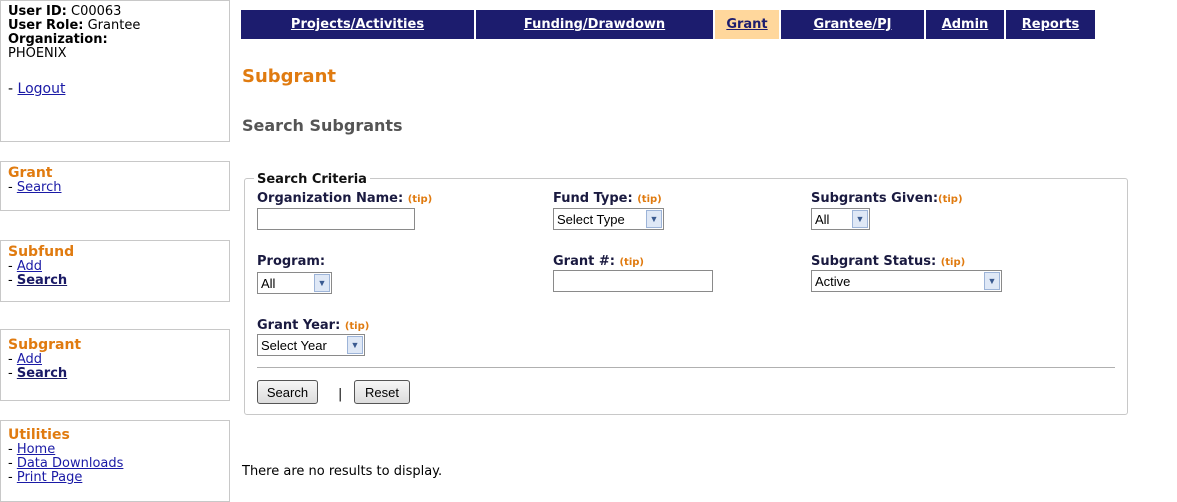 The image size is (1177, 502). Describe the element at coordinates (70, 463) in the screenshot. I see `sidebar-item-data-downloads: Data Downloads` at that location.